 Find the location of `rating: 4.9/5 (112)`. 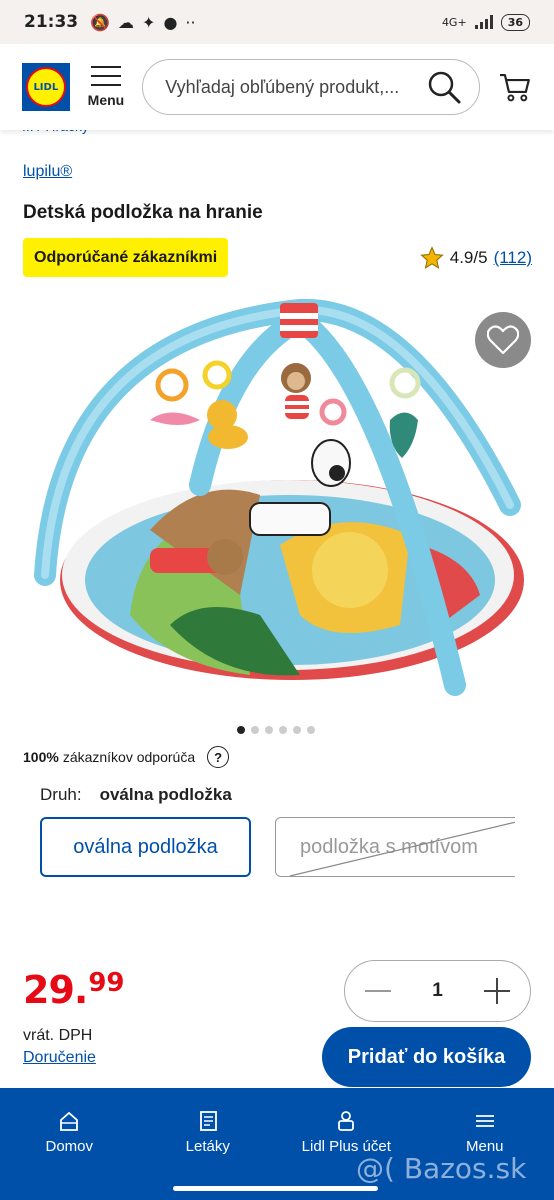

rating: 4.9/5 (112) is located at coordinates (476, 258).